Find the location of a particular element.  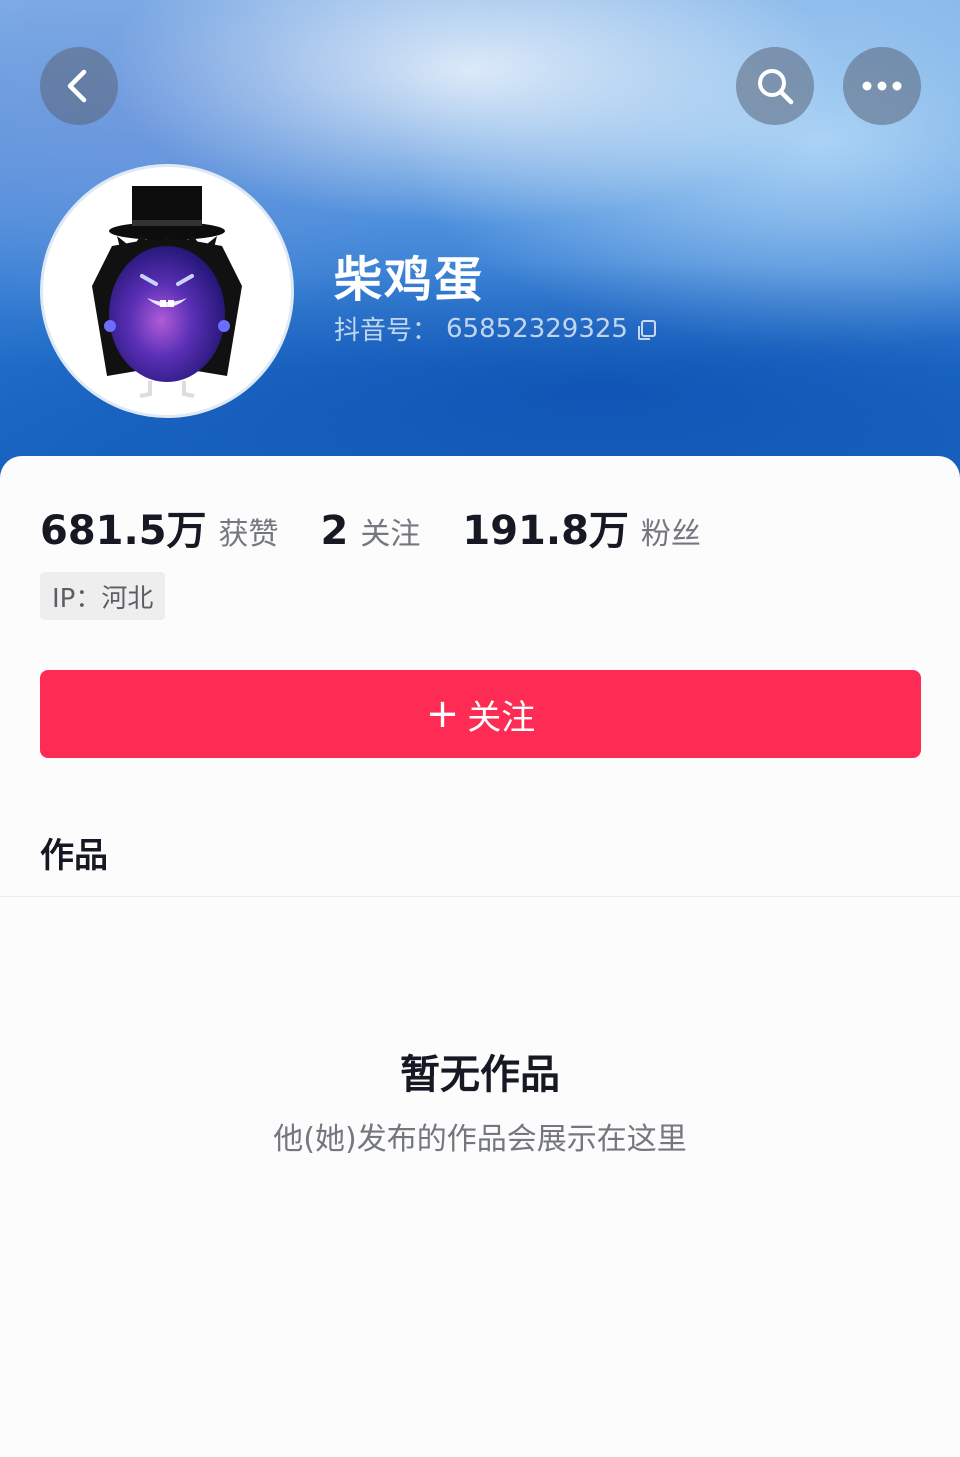

stats-row: 681.5万 获赞 2 关注 191.8万 粉丝 is located at coordinates (391, 527).